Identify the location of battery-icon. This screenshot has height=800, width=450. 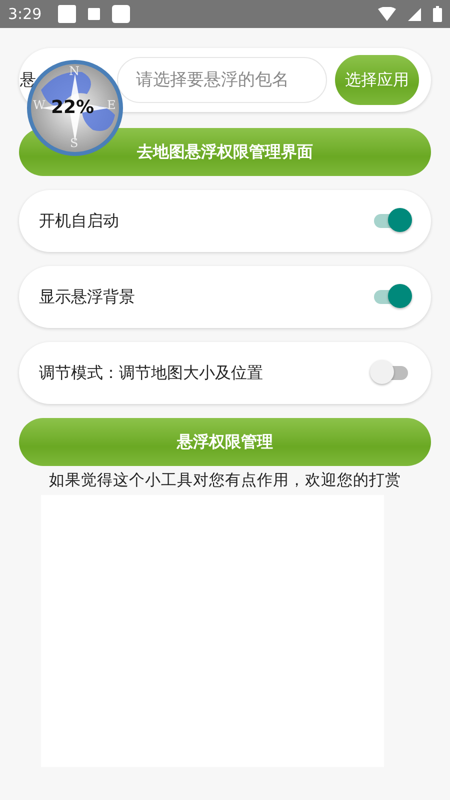
(437, 14).